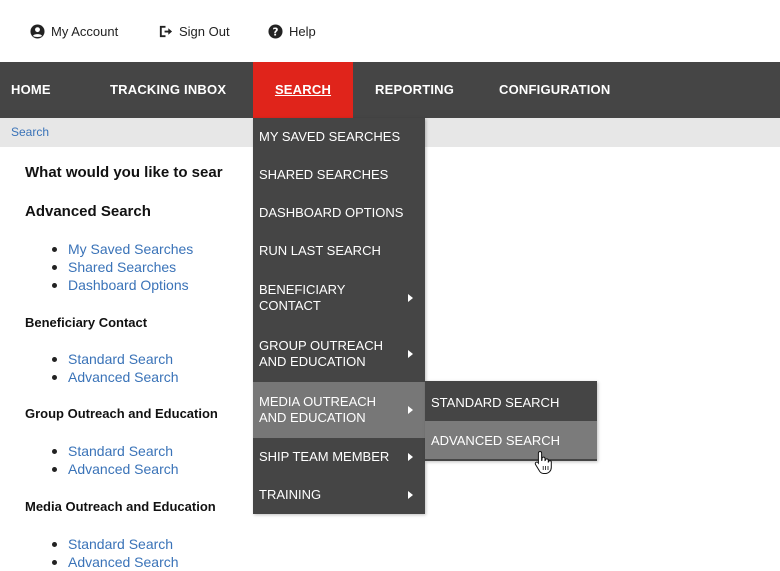  What do you see at coordinates (324, 174) in the screenshot?
I see `menu-item-label: SHARED SEARCHES` at bounding box center [324, 174].